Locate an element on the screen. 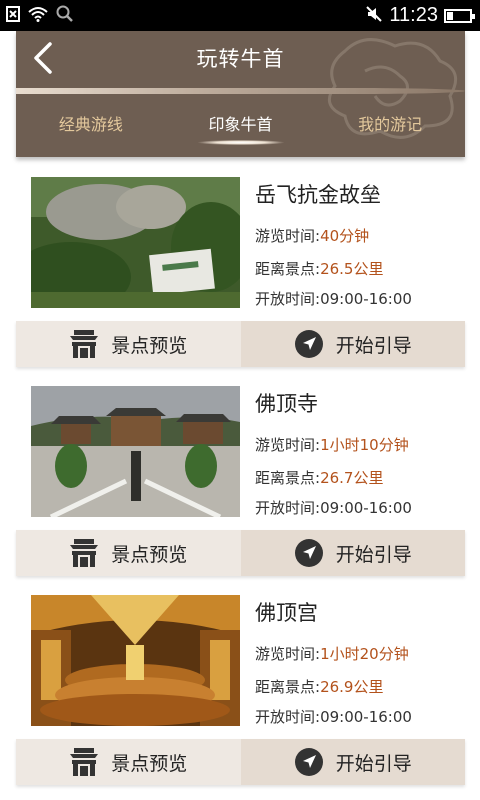 The height and width of the screenshot is (800, 480). spot-name: 岳飞抗金故垒 is located at coordinates (318, 195).